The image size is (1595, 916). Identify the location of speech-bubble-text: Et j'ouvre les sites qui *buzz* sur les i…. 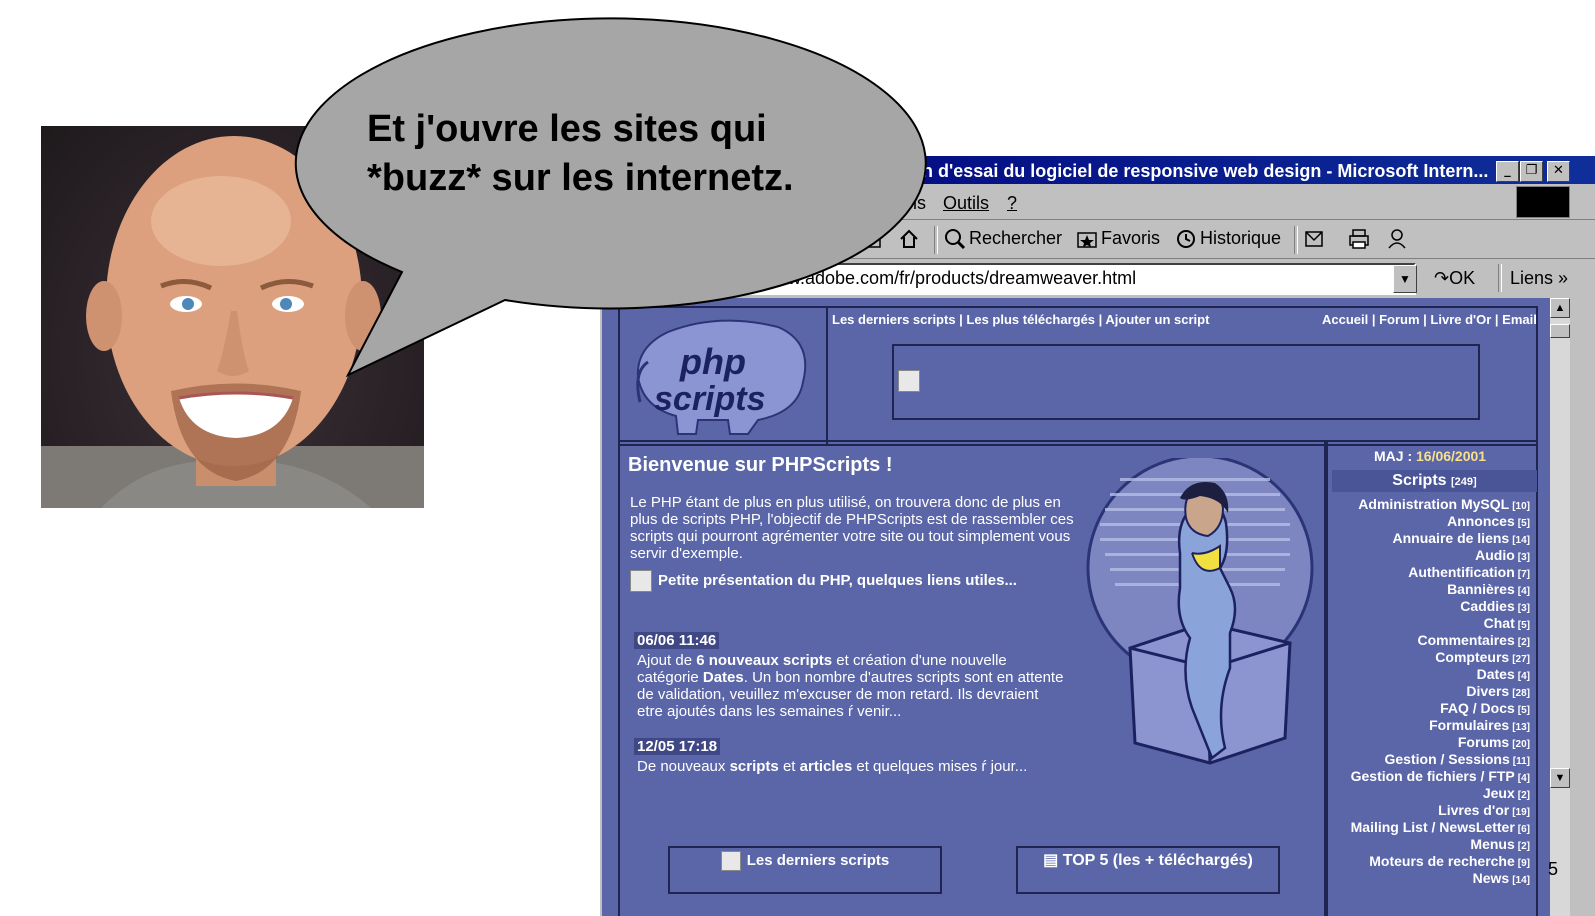
(580, 154).